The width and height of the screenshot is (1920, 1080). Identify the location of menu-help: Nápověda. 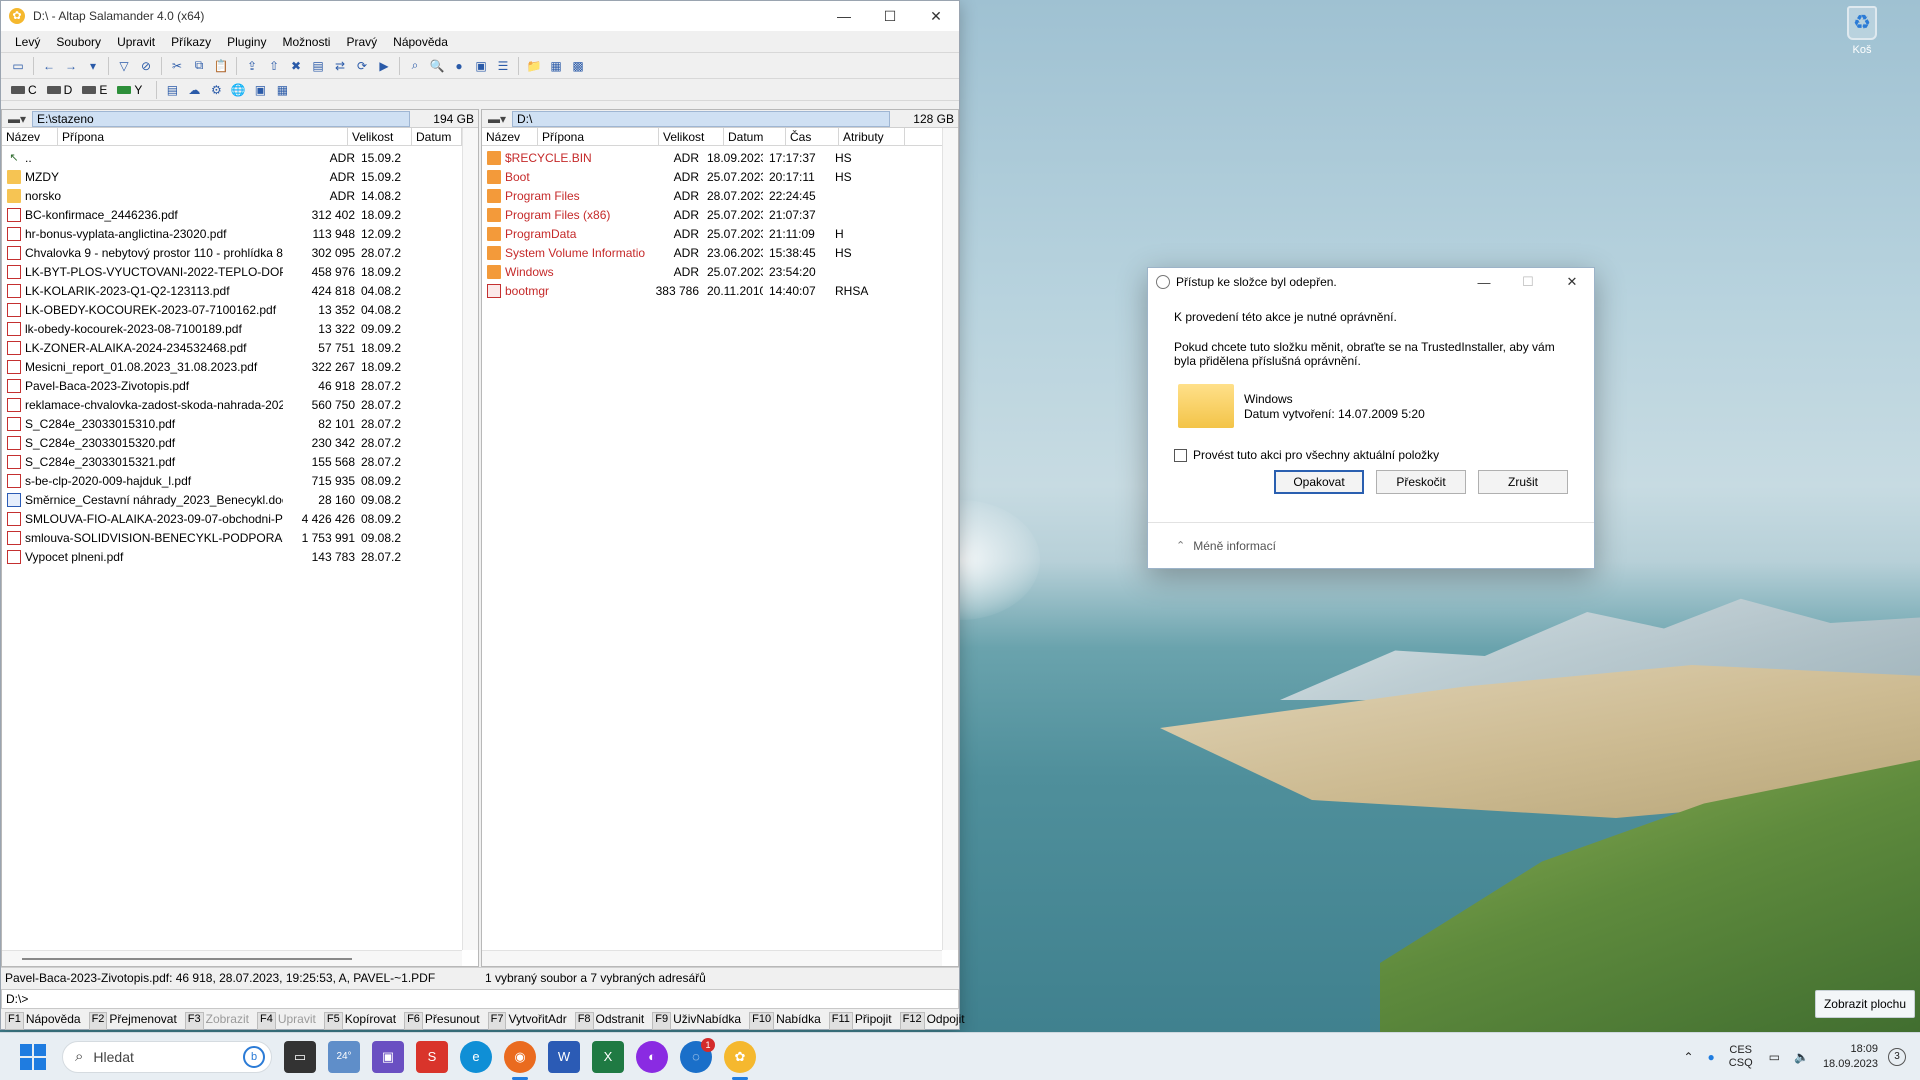
(420, 42).